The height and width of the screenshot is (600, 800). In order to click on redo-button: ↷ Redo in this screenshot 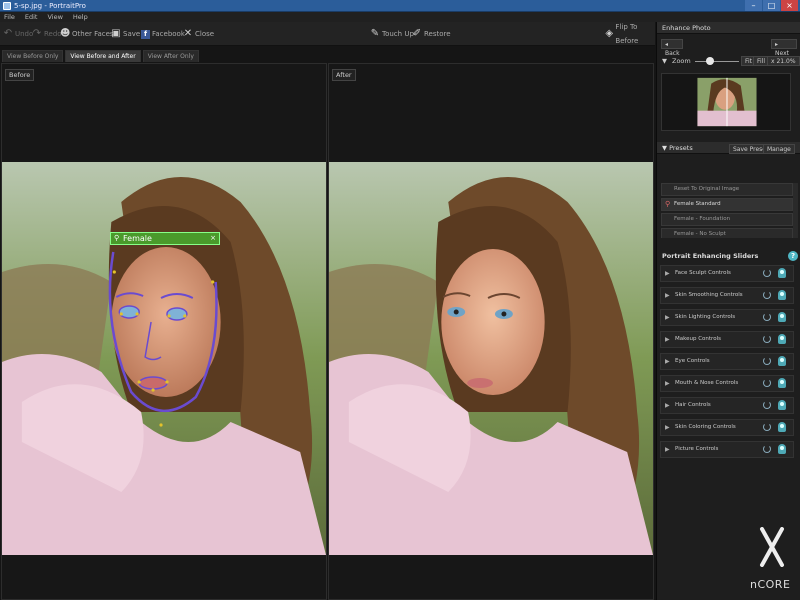, I will do `click(47, 34)`.